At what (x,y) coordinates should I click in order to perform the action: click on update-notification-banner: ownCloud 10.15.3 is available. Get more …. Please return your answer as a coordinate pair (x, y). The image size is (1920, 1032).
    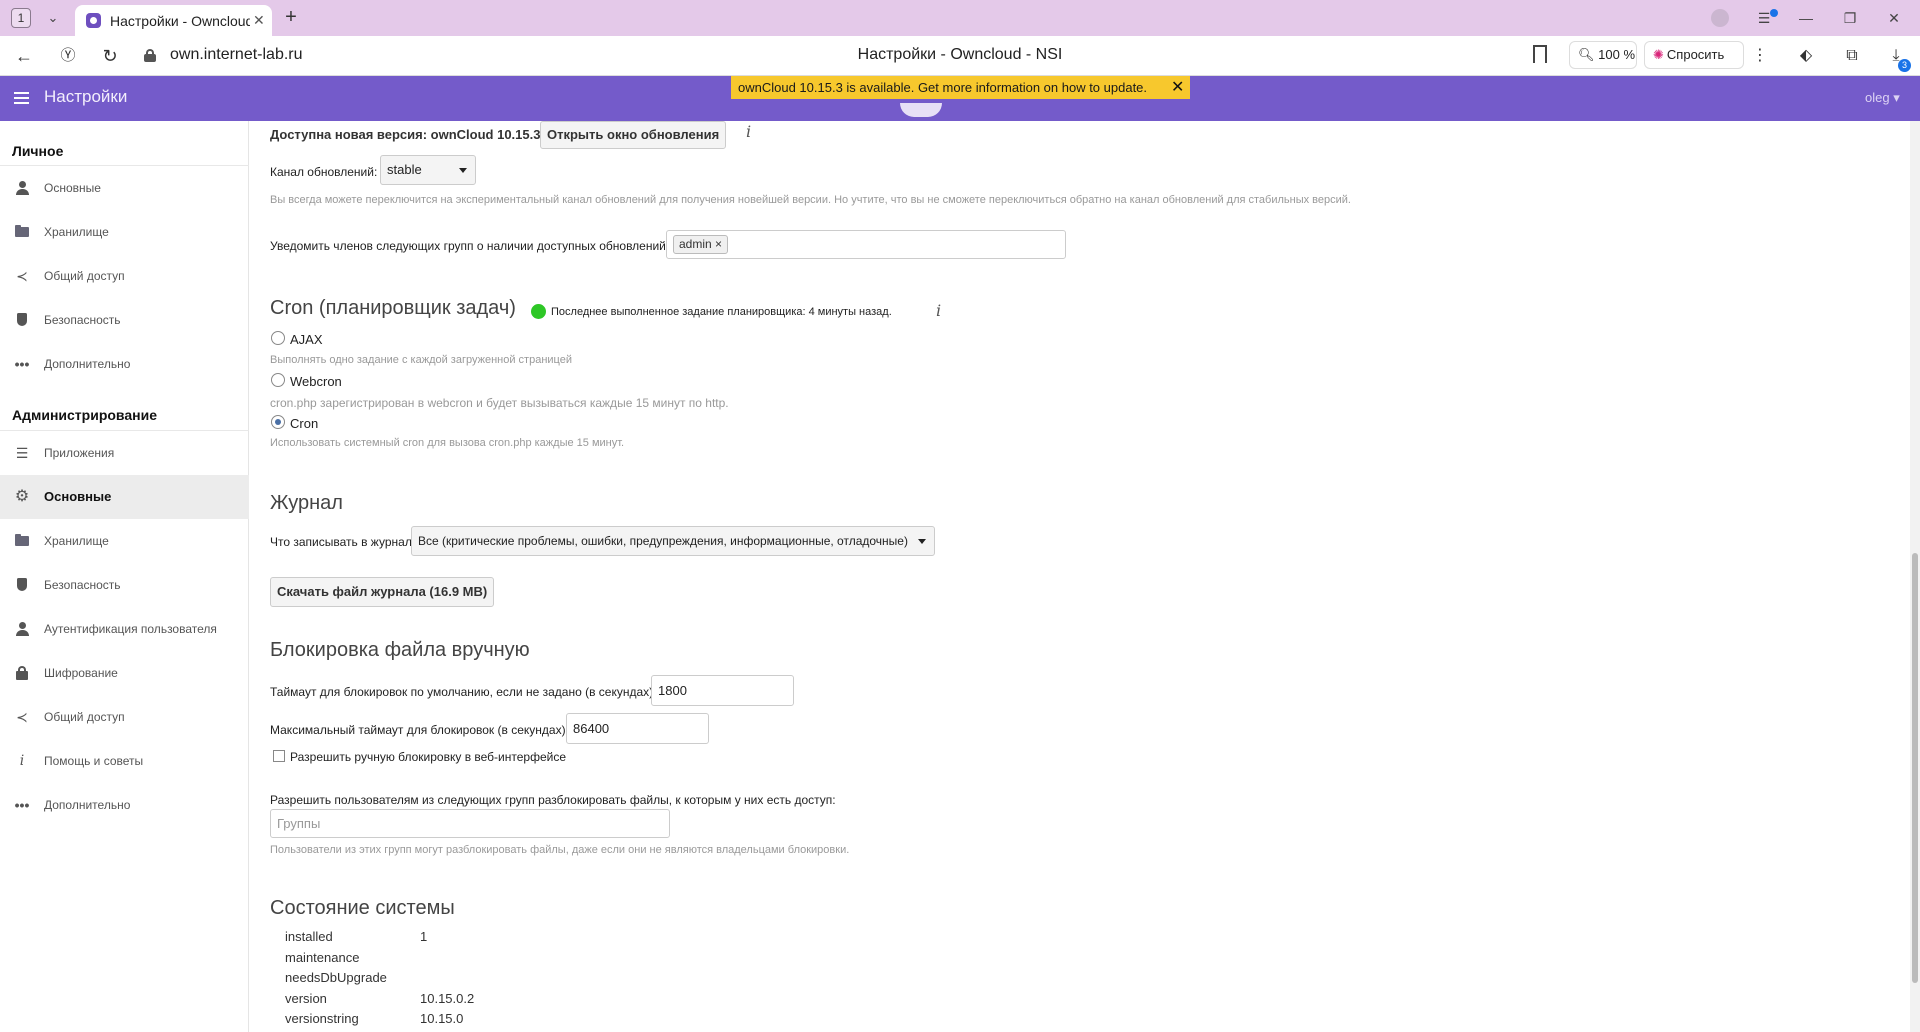
    Looking at the image, I should click on (960, 87).